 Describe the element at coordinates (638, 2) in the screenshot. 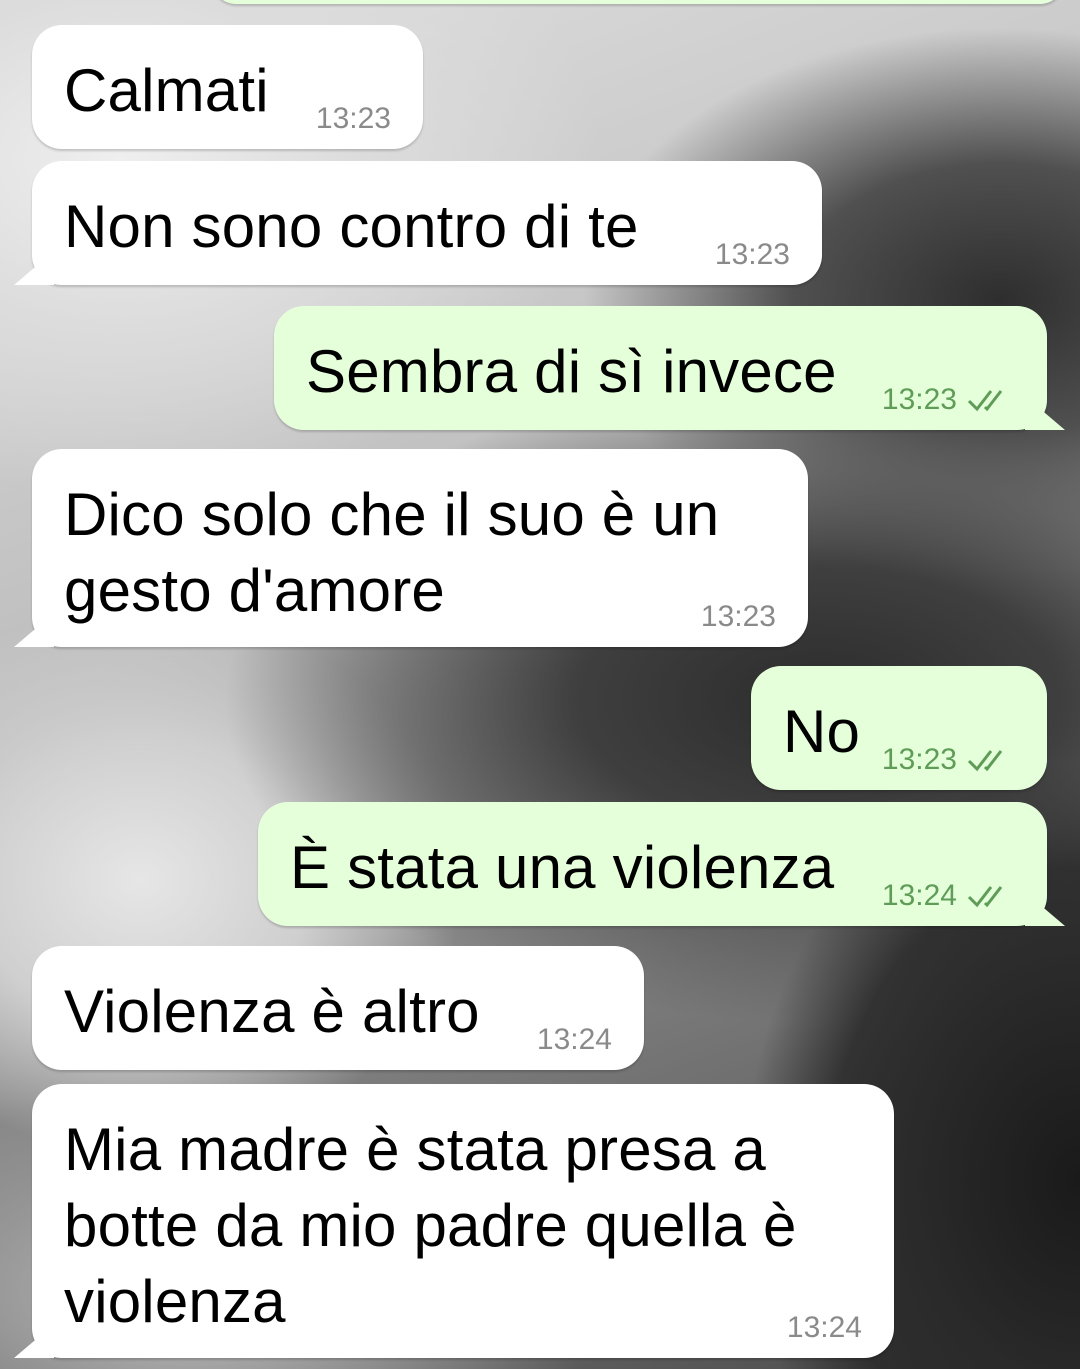

I see `previous-message-bubble-edge` at that location.